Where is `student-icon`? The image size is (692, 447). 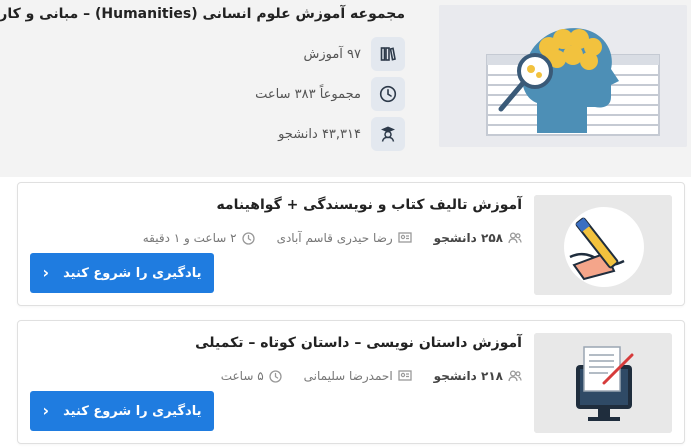 student-icon is located at coordinates (389, 134).